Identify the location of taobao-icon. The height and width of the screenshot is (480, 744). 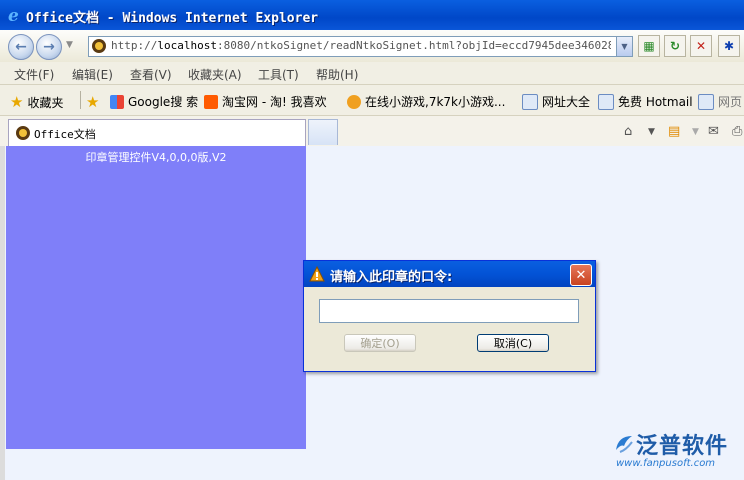
(211, 101).